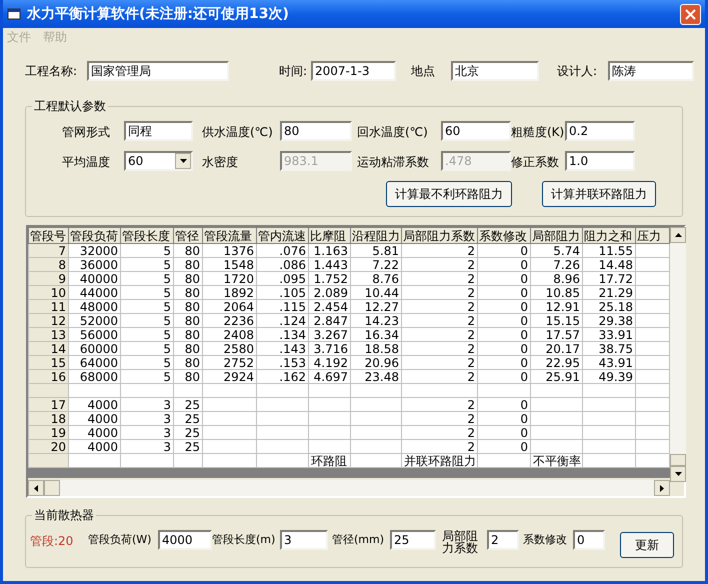 The width and height of the screenshot is (708, 584). I want to click on up-arrow-icon, so click(678, 235).